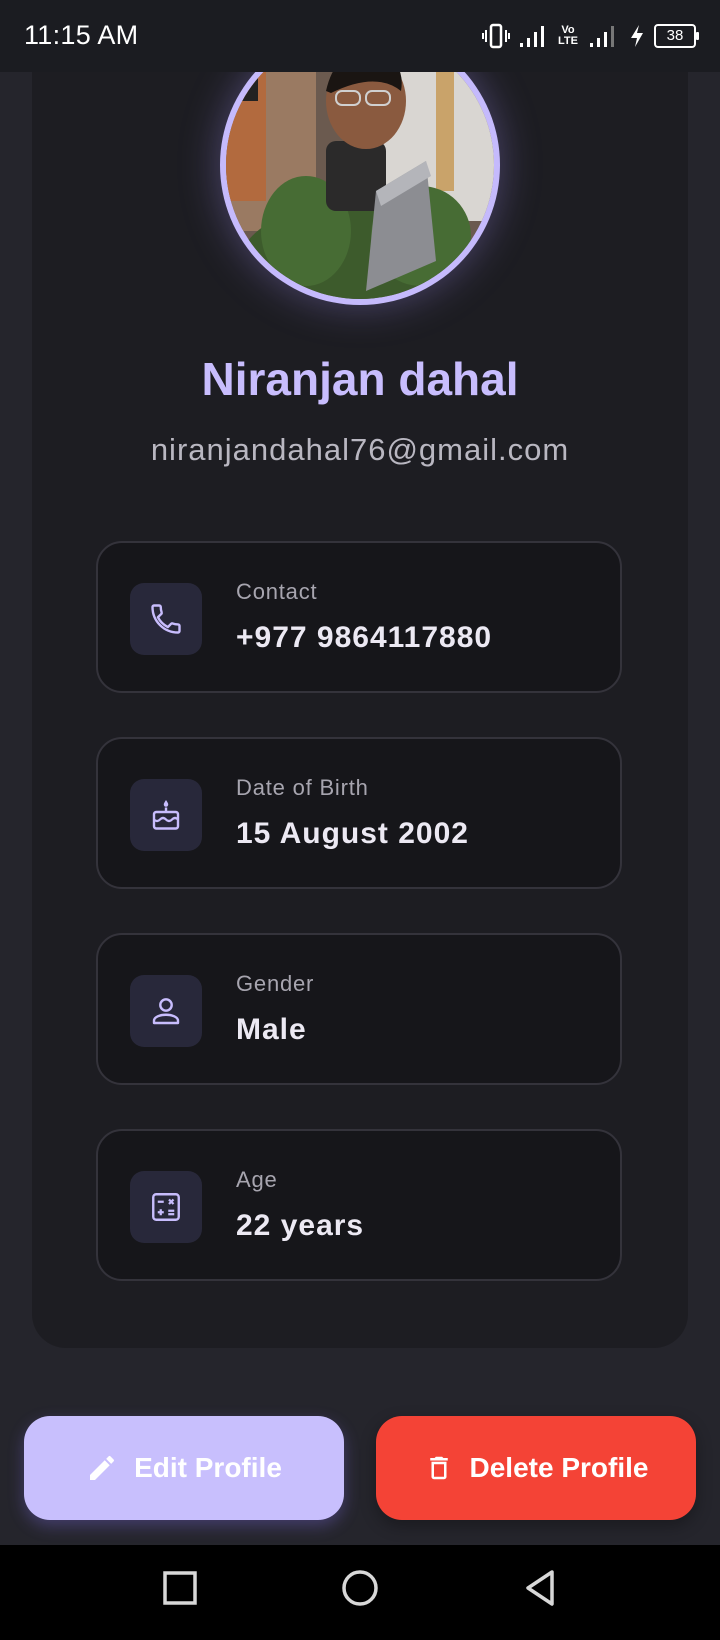 This screenshot has width=720, height=1640. I want to click on gender-card: Gender Male, so click(359, 1009).